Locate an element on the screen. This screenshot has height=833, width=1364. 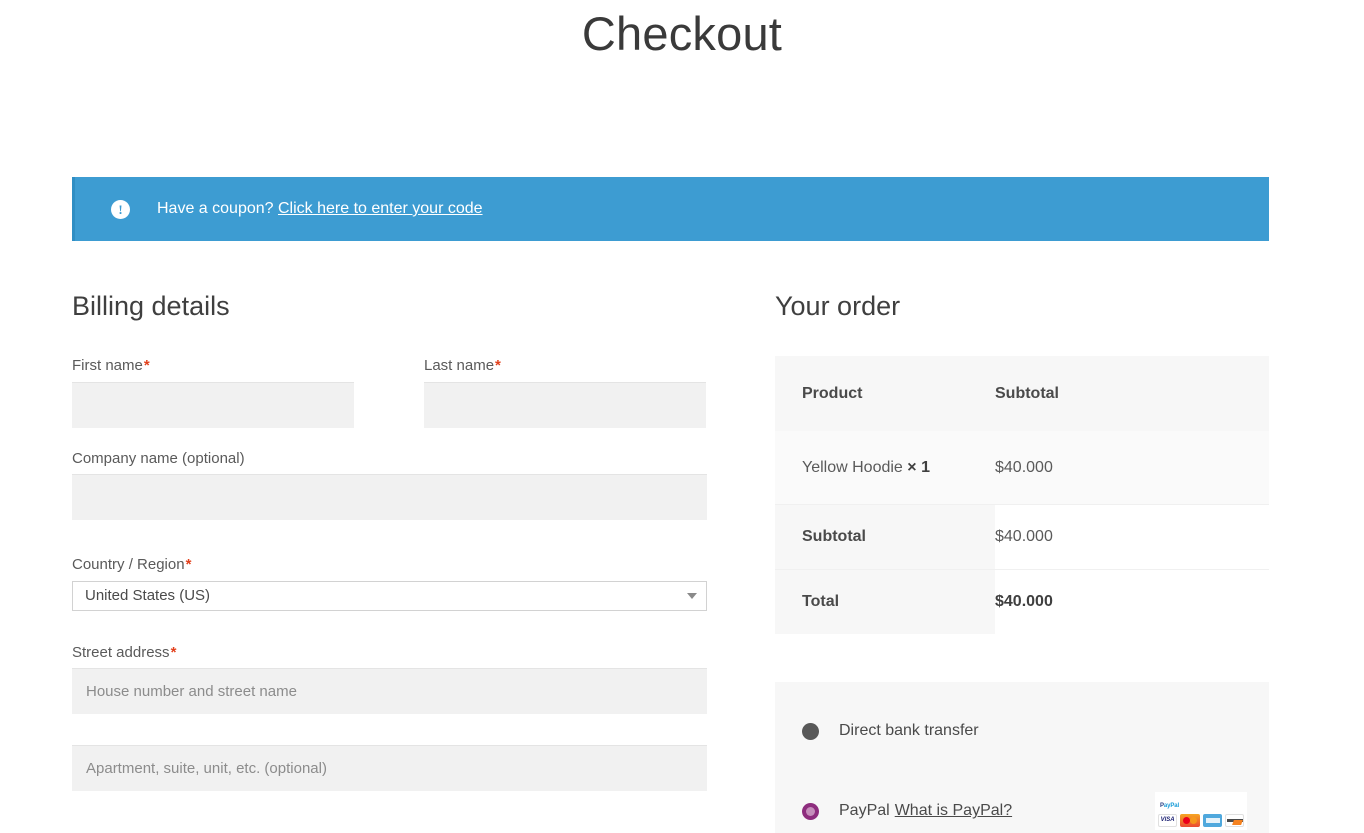
street-address-label-text: Street address is located at coordinates (121, 652).